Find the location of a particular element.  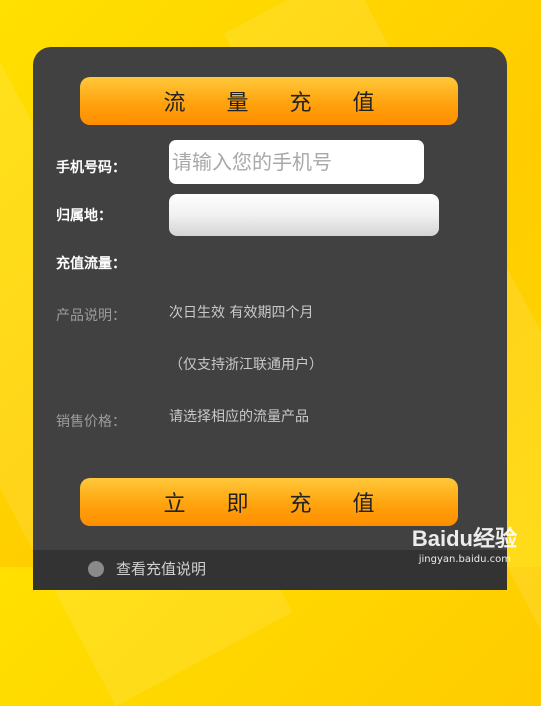

price-label: 销售价格： is located at coordinates (91, 422).